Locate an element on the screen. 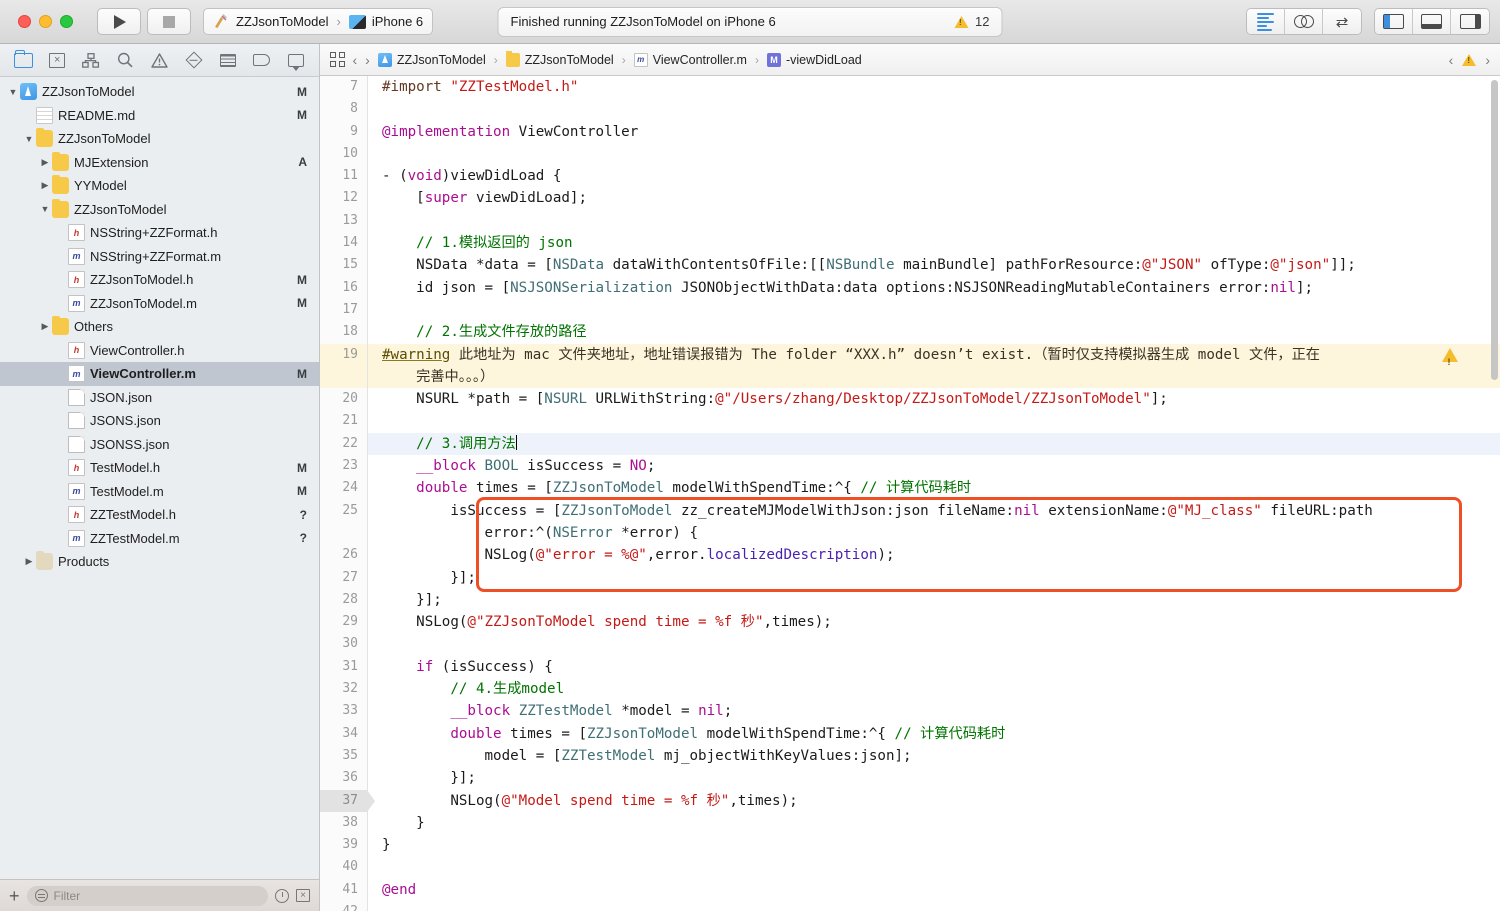 This screenshot has height=911, width=1500. line-number-21: 21 is located at coordinates (343, 421).